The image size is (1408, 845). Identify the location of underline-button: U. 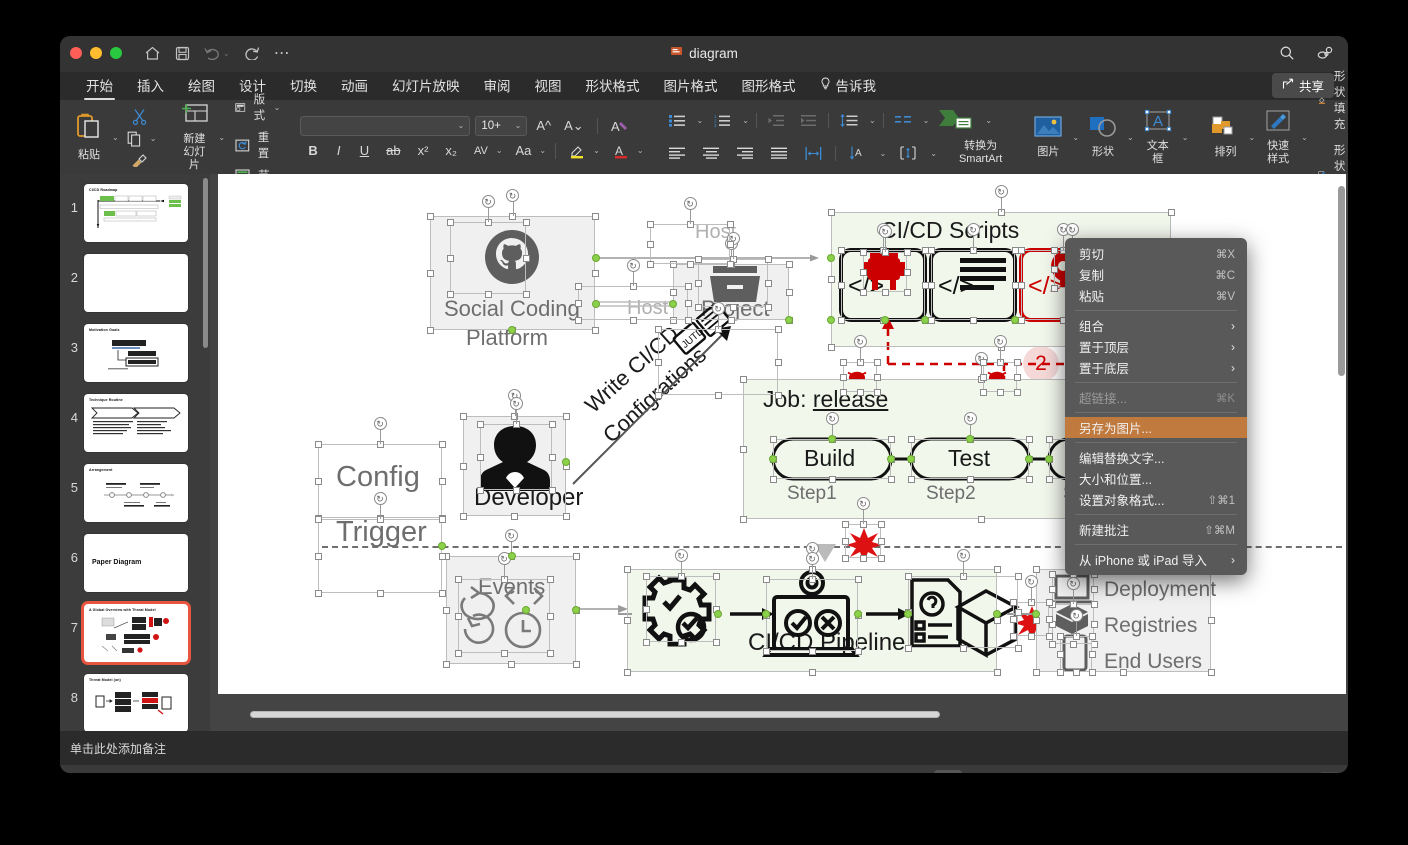
(364, 150).